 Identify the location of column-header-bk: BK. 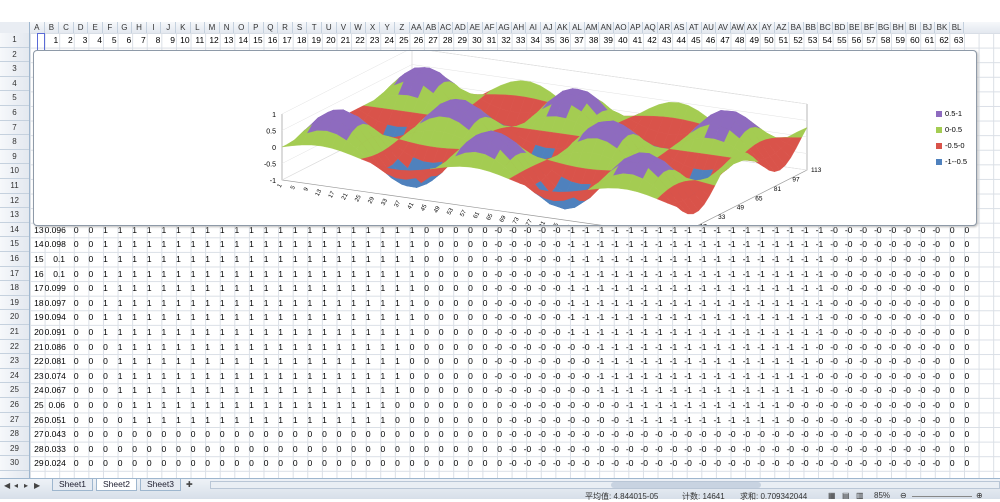
(942, 27).